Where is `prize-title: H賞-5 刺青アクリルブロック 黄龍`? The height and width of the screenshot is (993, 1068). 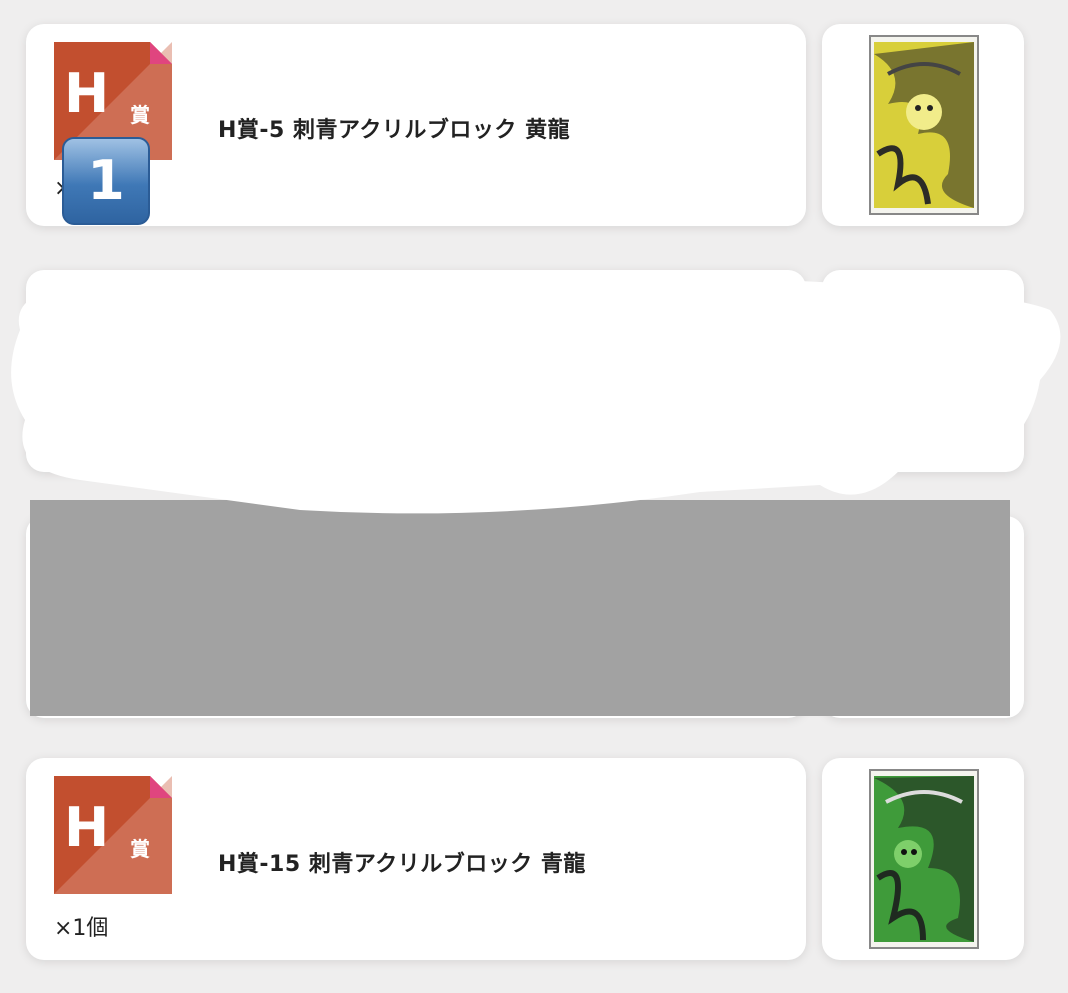
prize-title: H賞-5 刺青アクリルブロック 黄龍 is located at coordinates (394, 130).